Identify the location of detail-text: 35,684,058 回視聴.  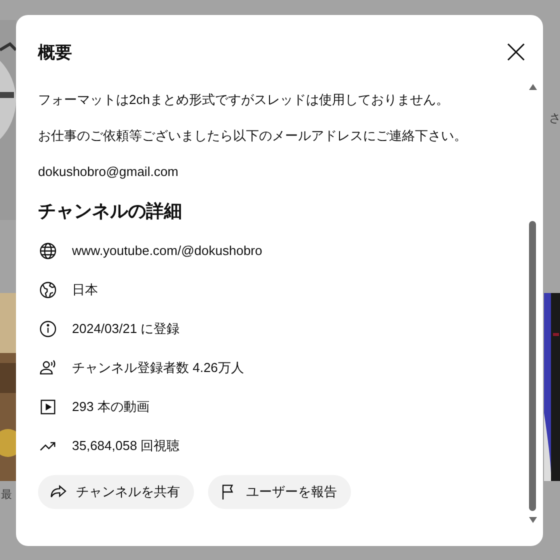
(126, 445).